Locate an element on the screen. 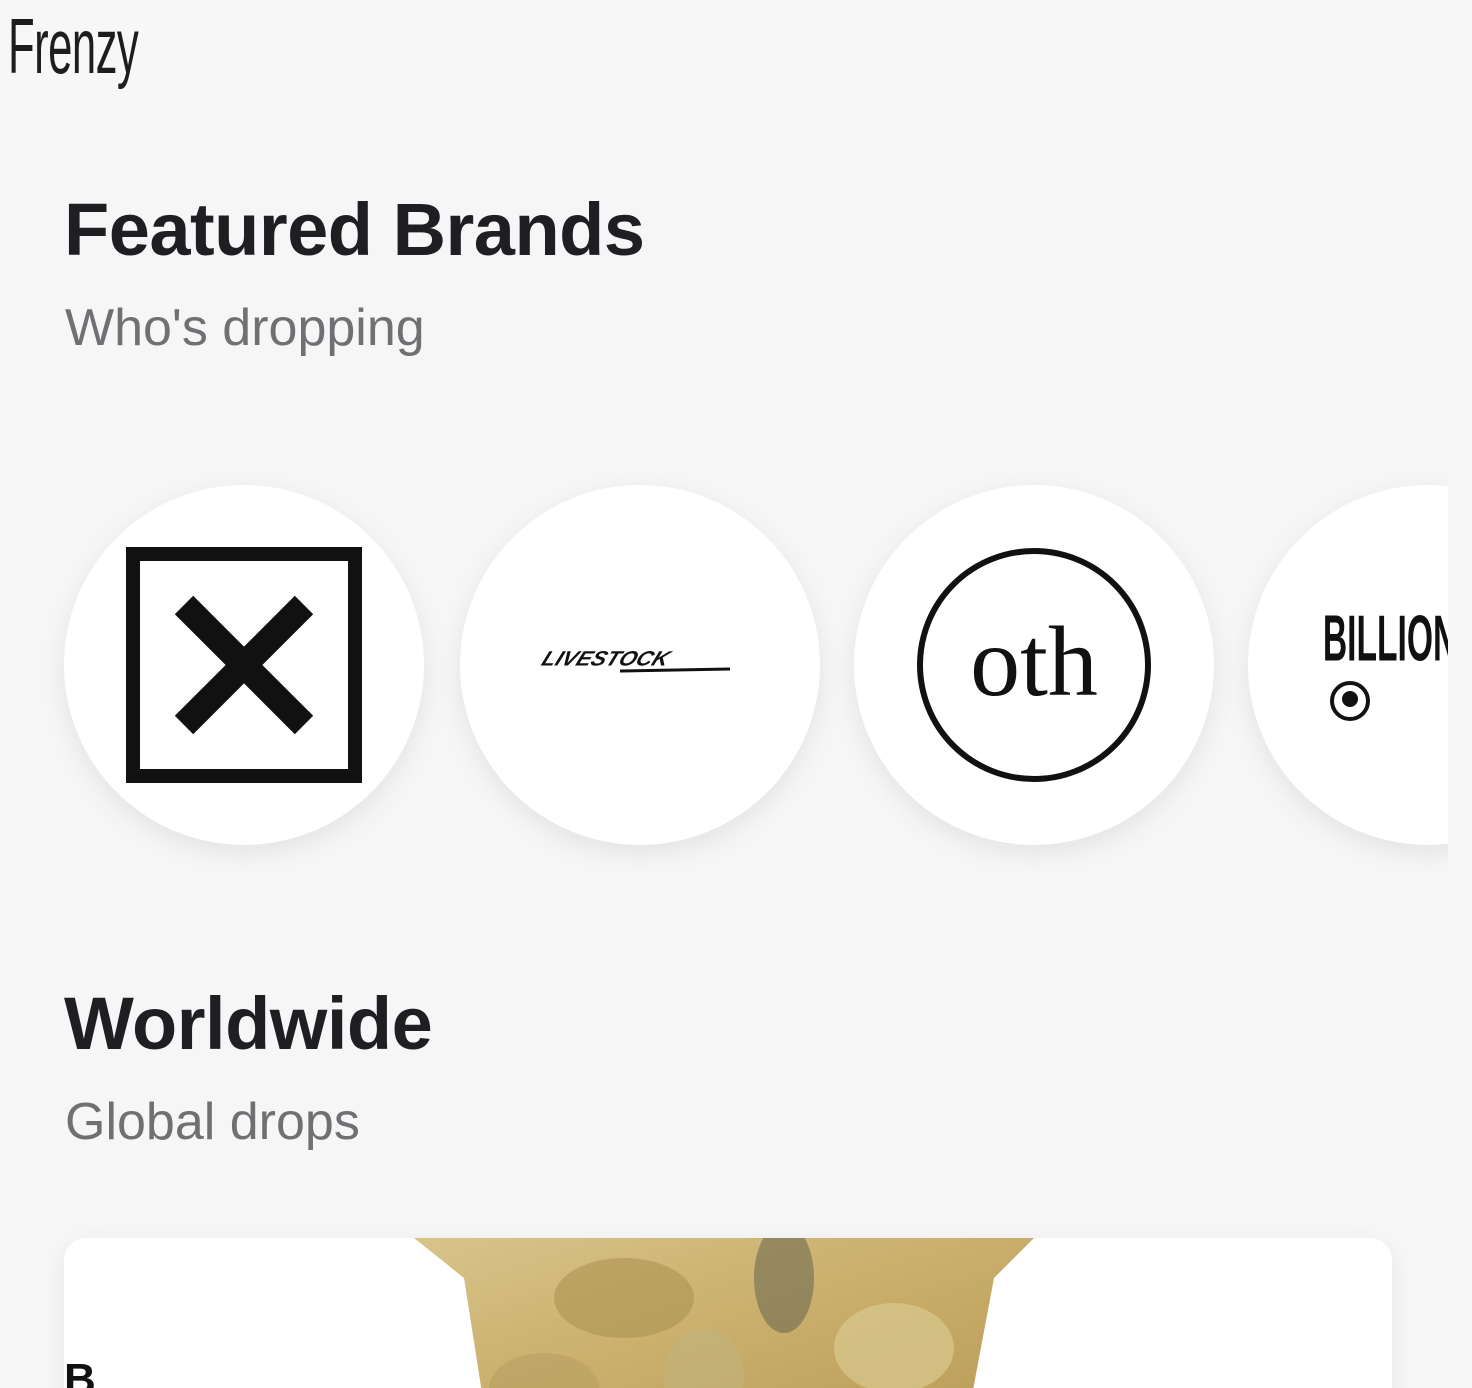 This screenshot has width=1472, height=1388. card-edge-text: B is located at coordinates (80, 1371).